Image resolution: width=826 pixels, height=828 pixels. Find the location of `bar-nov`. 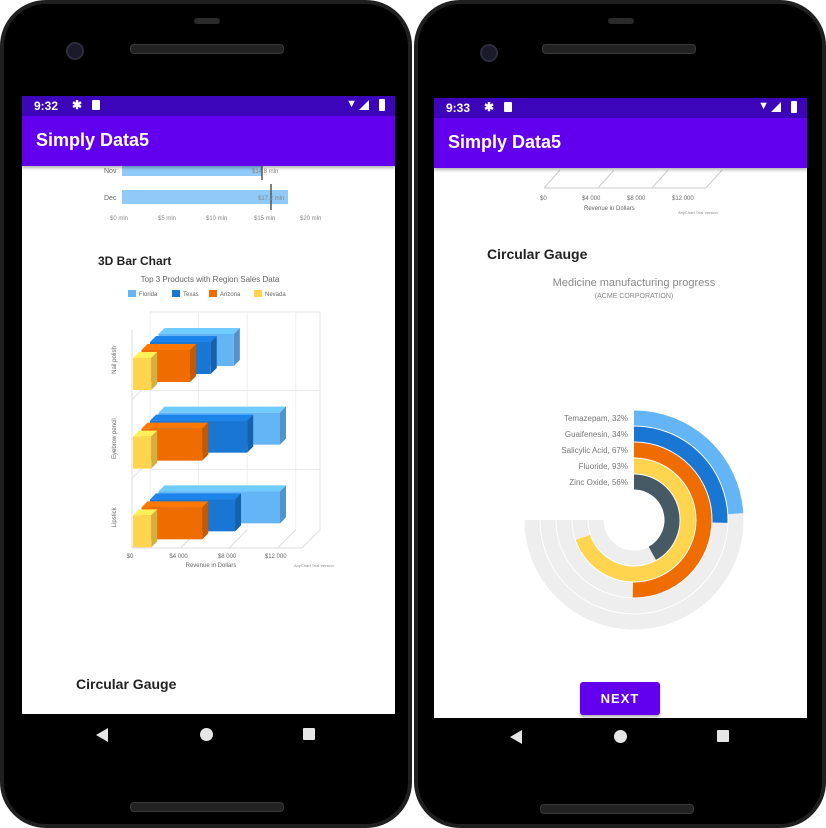

bar-nov is located at coordinates (192, 171).